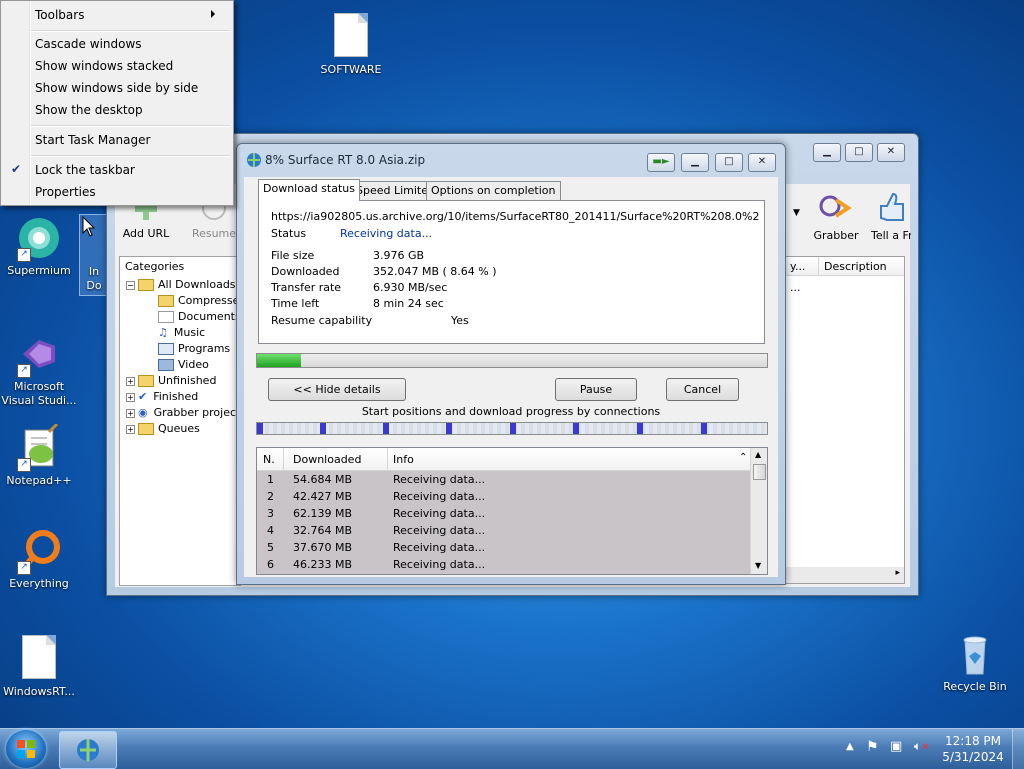 The image size is (1024, 769). I want to click on recycle-bin-icon, so click(975, 655).